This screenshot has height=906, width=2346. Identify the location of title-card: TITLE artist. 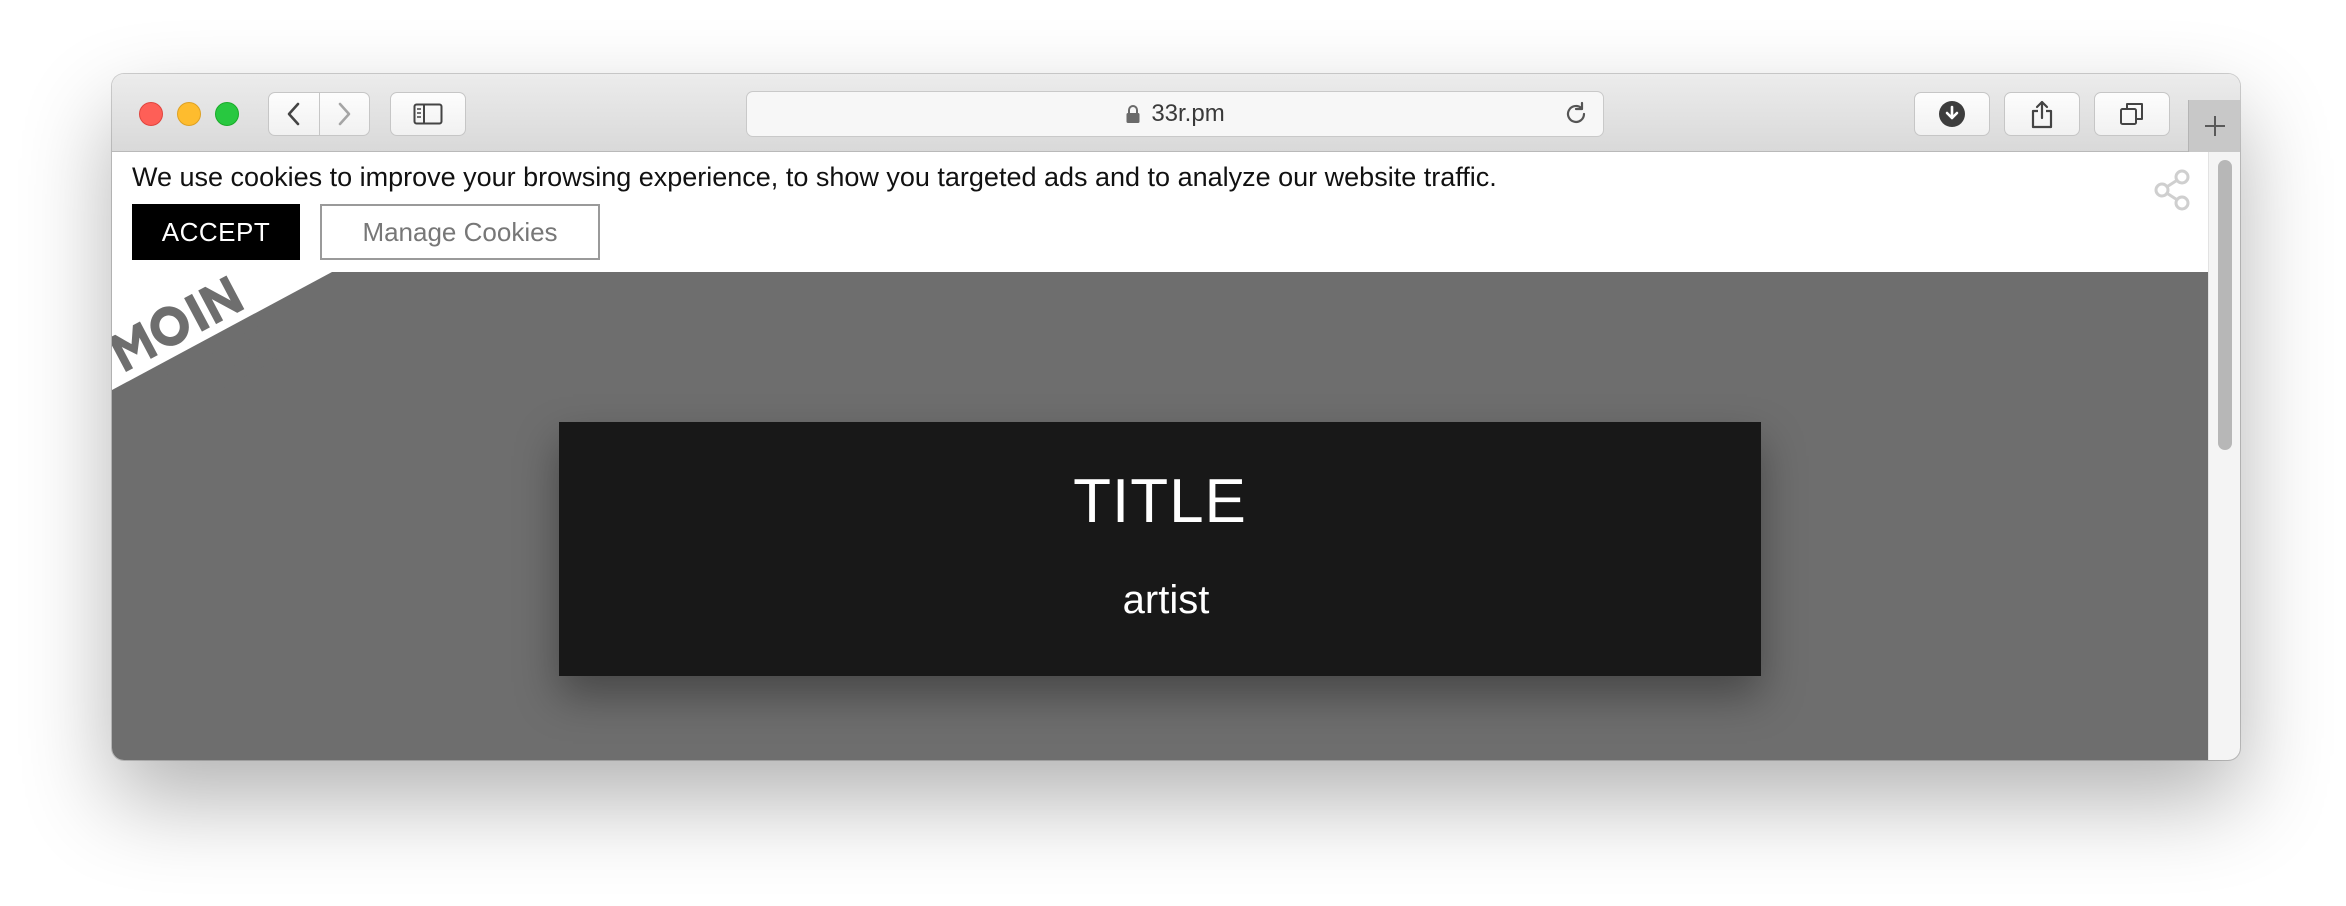
(1160, 549).